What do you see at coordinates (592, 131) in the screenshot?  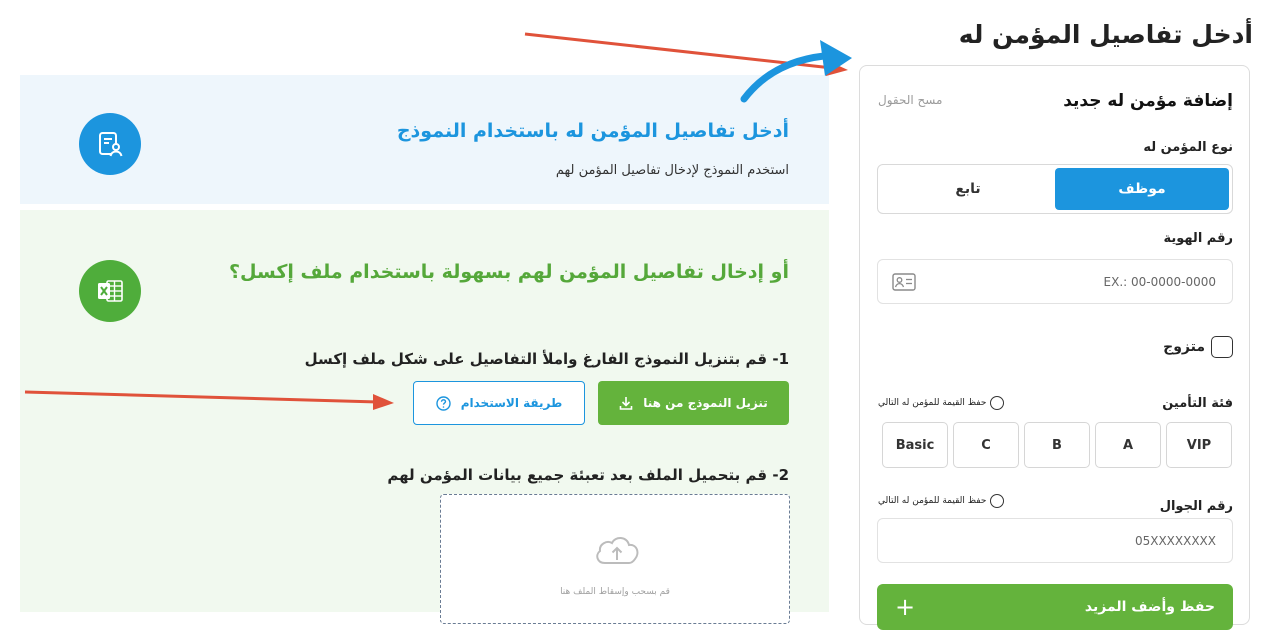 I see `template-heading: أدخل تفاصيل المؤمن له باستخدام النموذج` at bounding box center [592, 131].